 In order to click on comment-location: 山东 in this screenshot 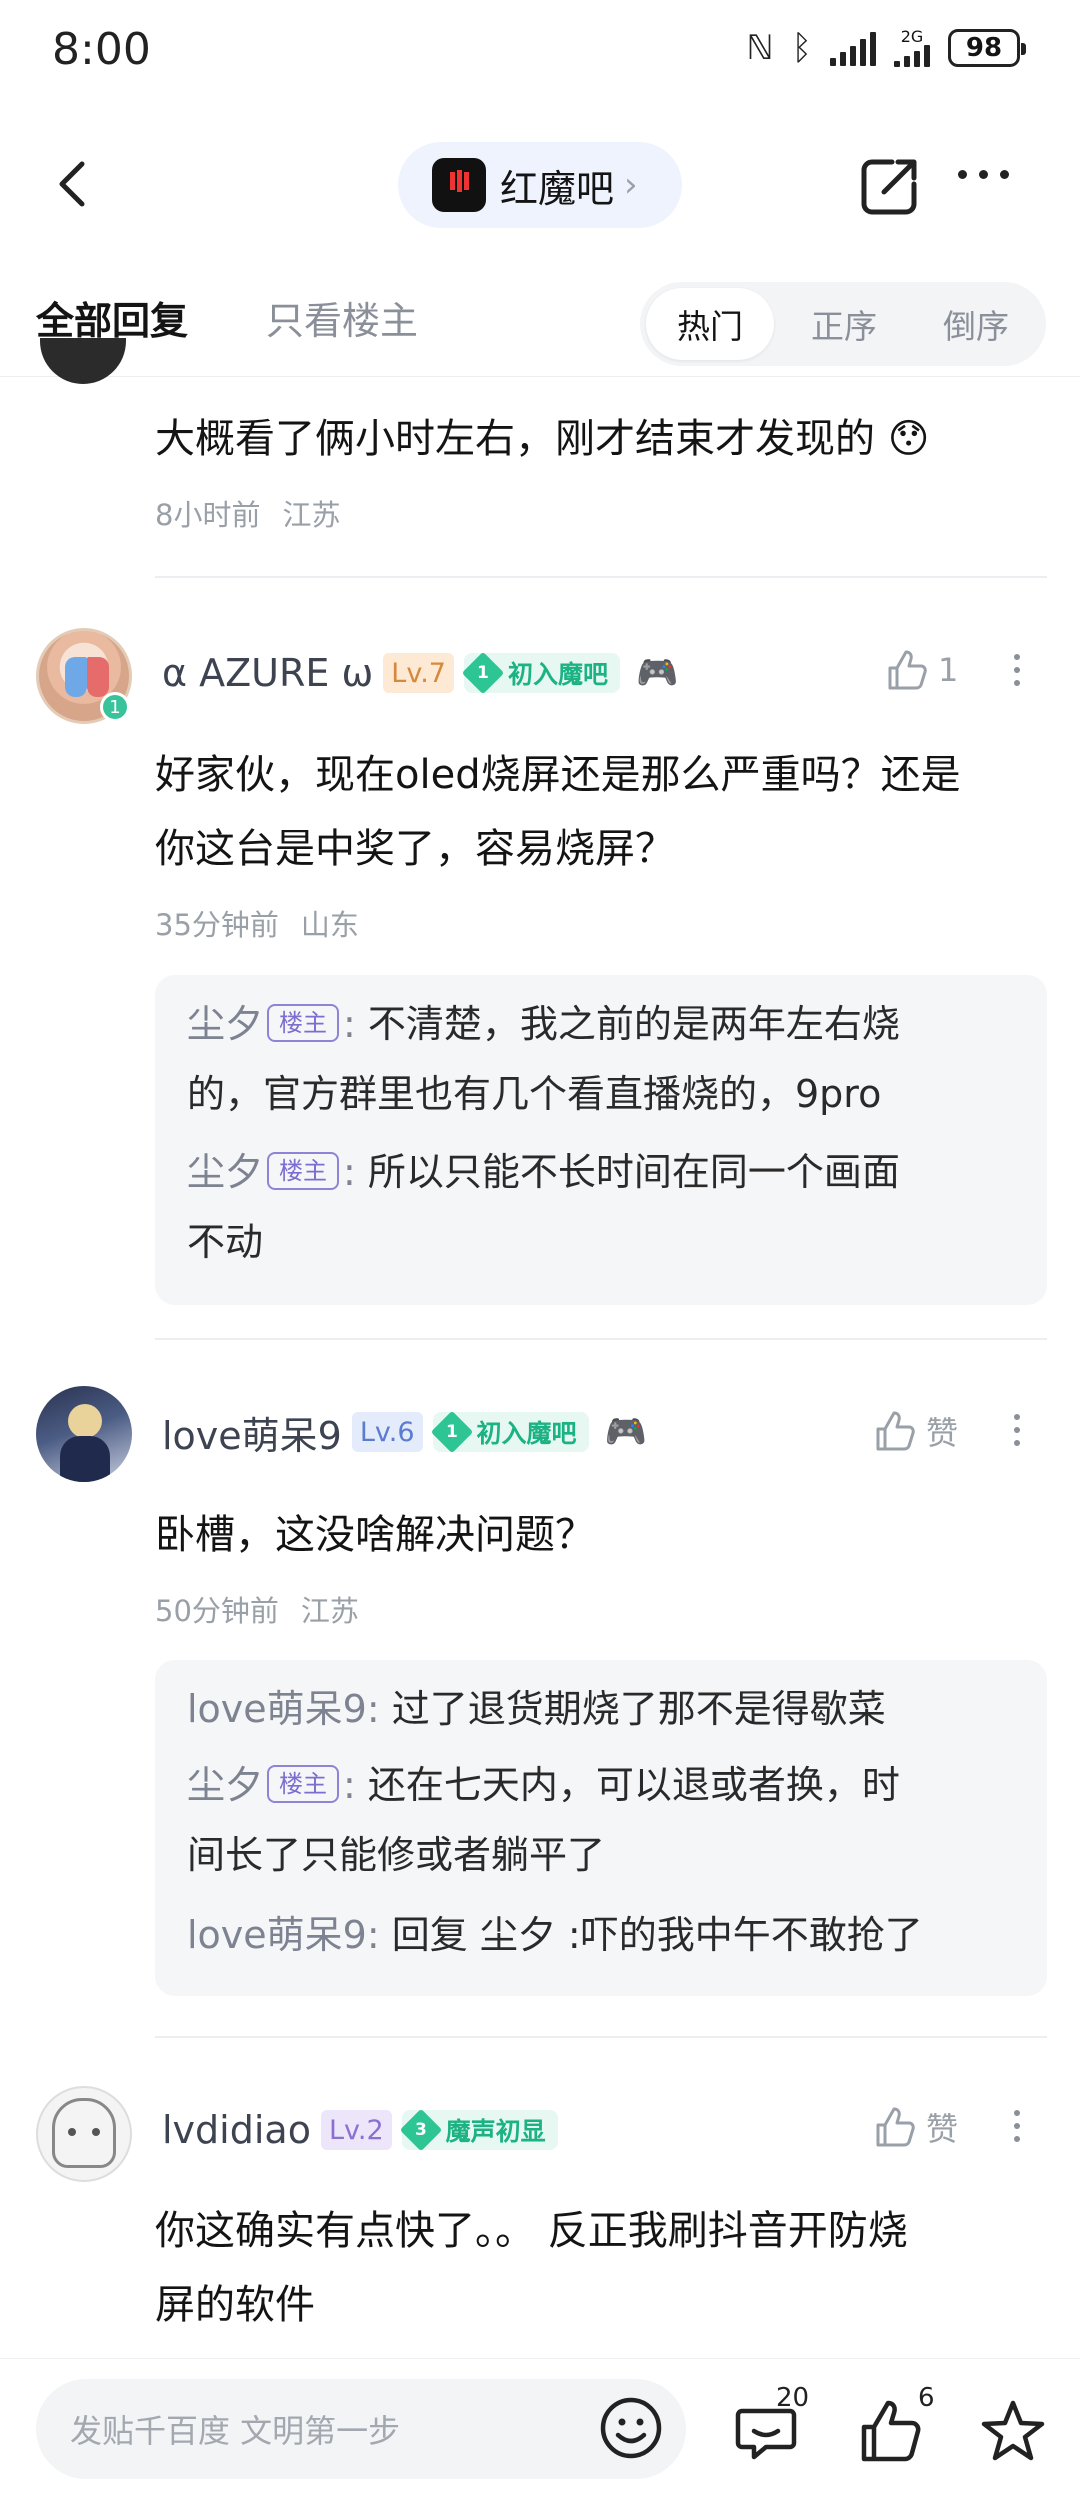, I will do `click(329, 925)`.